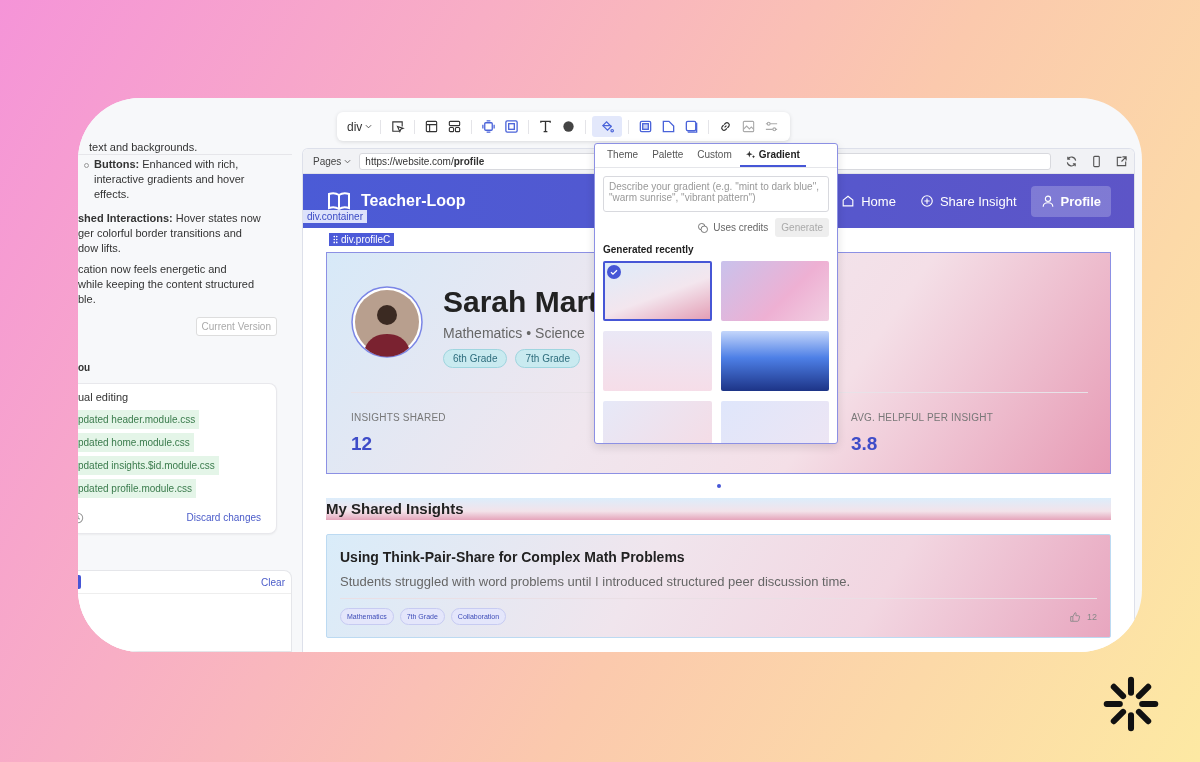 The image size is (1200, 762). What do you see at coordinates (366, 239) in the screenshot?
I see `selection-label-text: div.profileC` at bounding box center [366, 239].